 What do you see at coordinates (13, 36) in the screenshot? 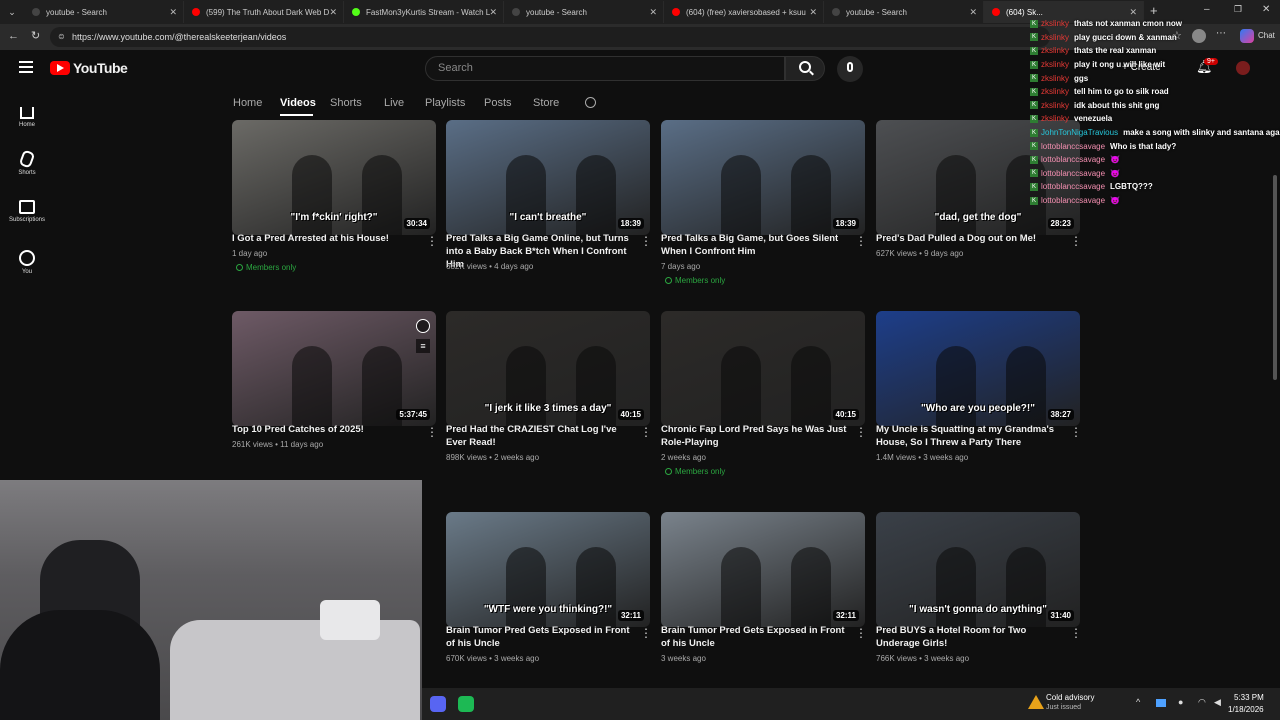
I see `back-icon: ←` at bounding box center [13, 36].